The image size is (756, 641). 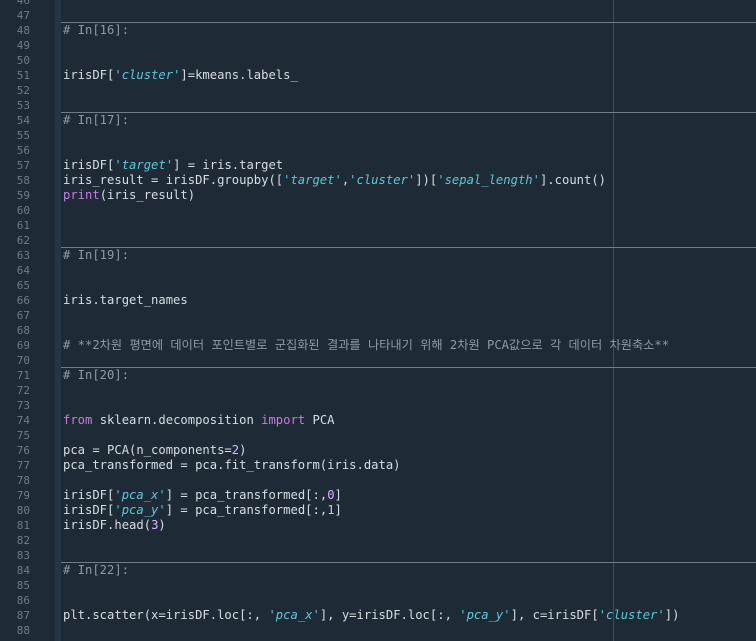 I want to click on line-number: 81, so click(x=23, y=525).